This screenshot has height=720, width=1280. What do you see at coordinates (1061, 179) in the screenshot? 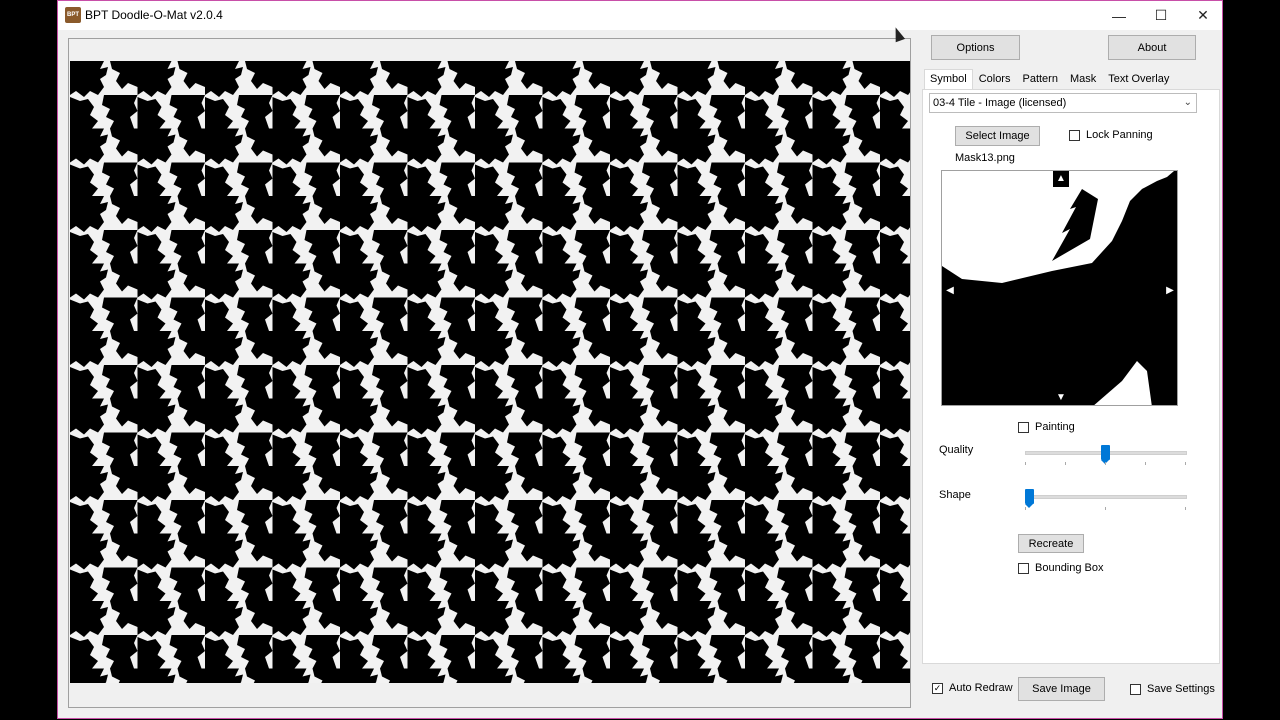
I see `pan-up-icon: ▲` at bounding box center [1061, 179].